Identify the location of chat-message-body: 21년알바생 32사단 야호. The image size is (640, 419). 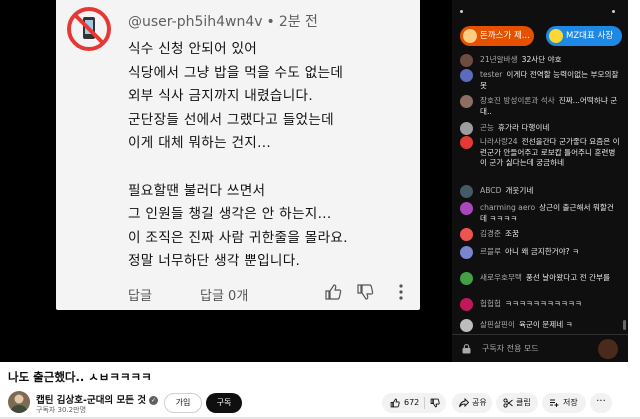
(550, 60).